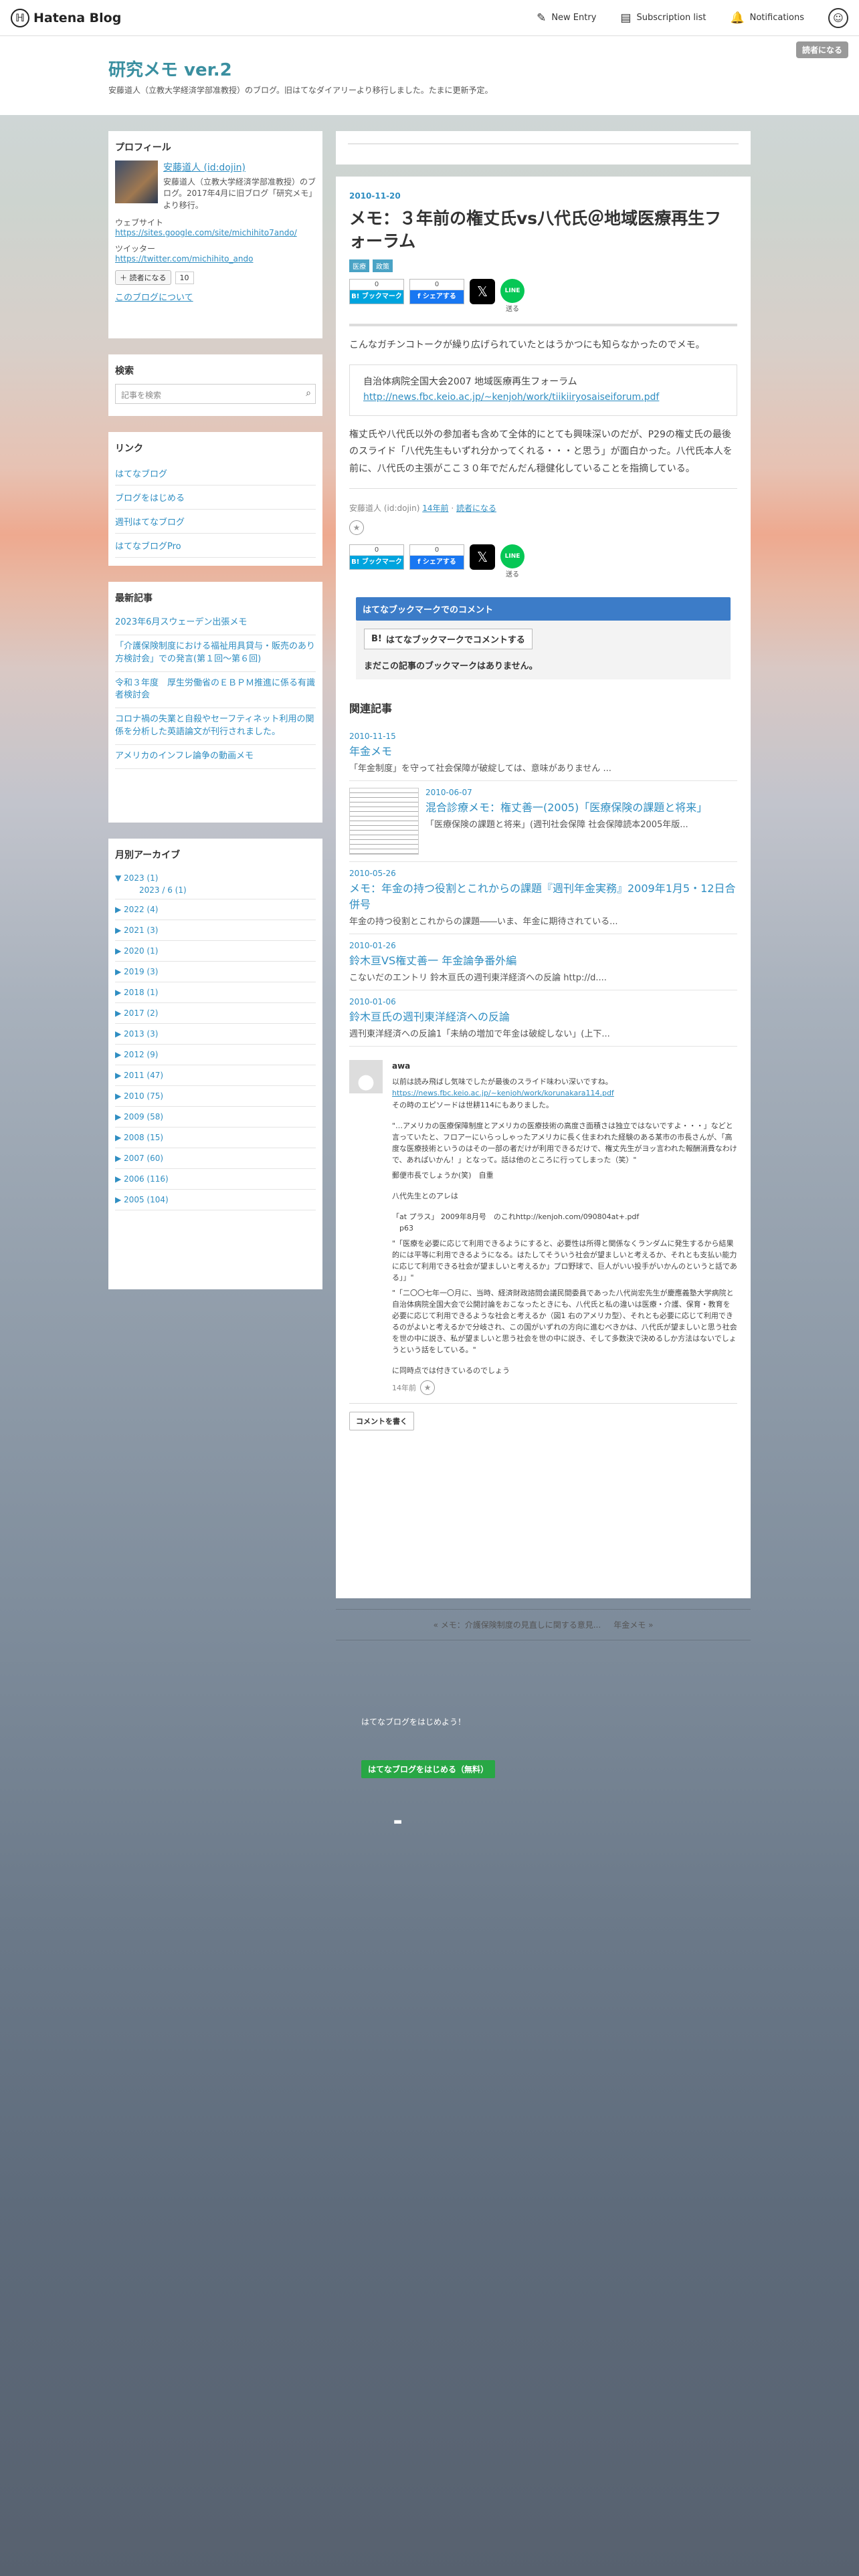 The image size is (859, 2576). What do you see at coordinates (512, 574) in the screenshot?
I see `line-label: 送る` at bounding box center [512, 574].